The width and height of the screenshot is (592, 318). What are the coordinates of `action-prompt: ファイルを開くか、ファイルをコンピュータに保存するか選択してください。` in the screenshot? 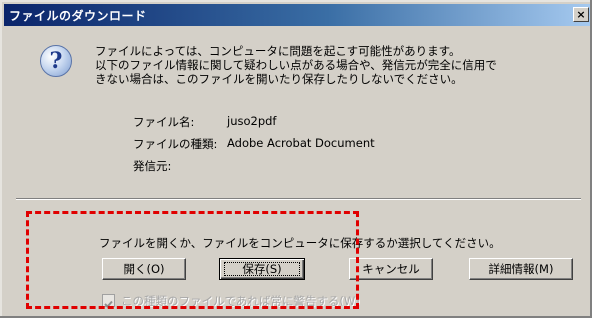 It's located at (300, 243).